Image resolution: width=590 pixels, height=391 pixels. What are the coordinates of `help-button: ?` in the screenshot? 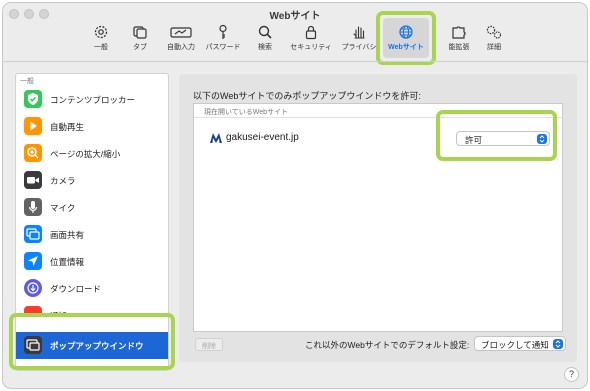 It's located at (571, 374).